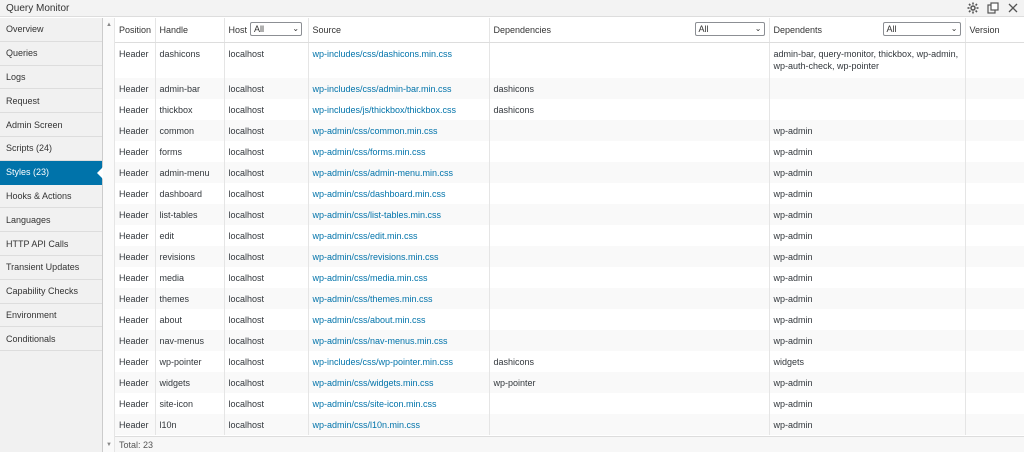 This screenshot has height=452, width=1024. Describe the element at coordinates (1013, 8) in the screenshot. I see `close-icon` at that location.